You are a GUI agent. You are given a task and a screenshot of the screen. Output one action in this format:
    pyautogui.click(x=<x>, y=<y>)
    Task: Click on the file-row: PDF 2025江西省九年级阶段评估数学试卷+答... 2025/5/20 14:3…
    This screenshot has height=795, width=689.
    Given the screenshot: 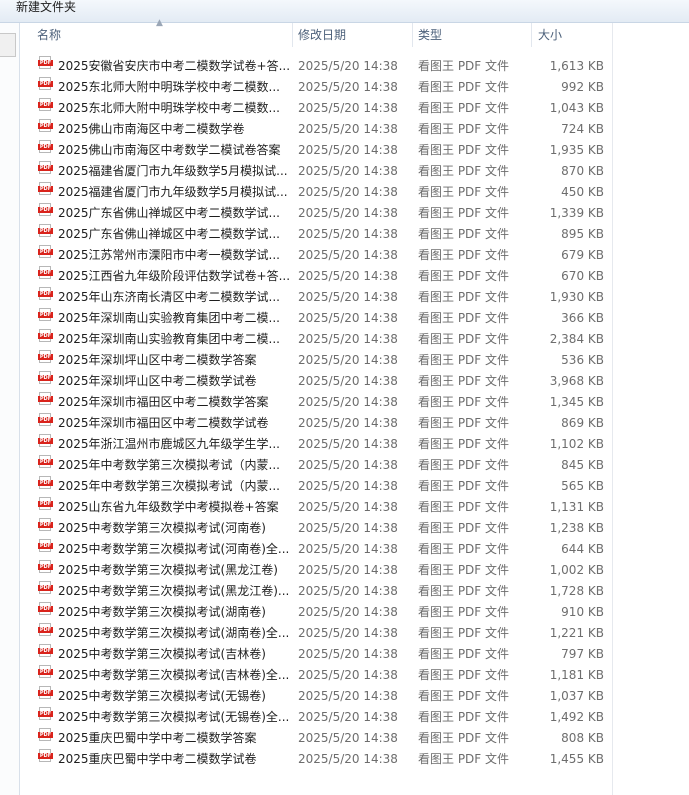 What is the action you would take?
    pyautogui.click(x=316, y=276)
    